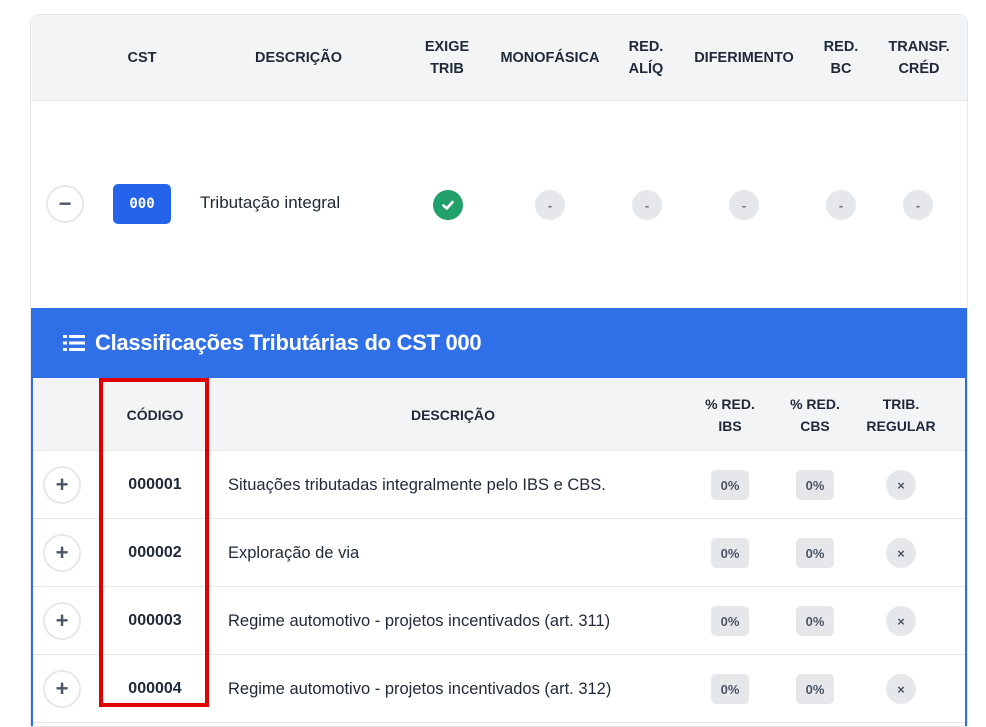  What do you see at coordinates (447, 58) in the screenshot?
I see `header-exige-trib: EXIGE TRIB` at bounding box center [447, 58].